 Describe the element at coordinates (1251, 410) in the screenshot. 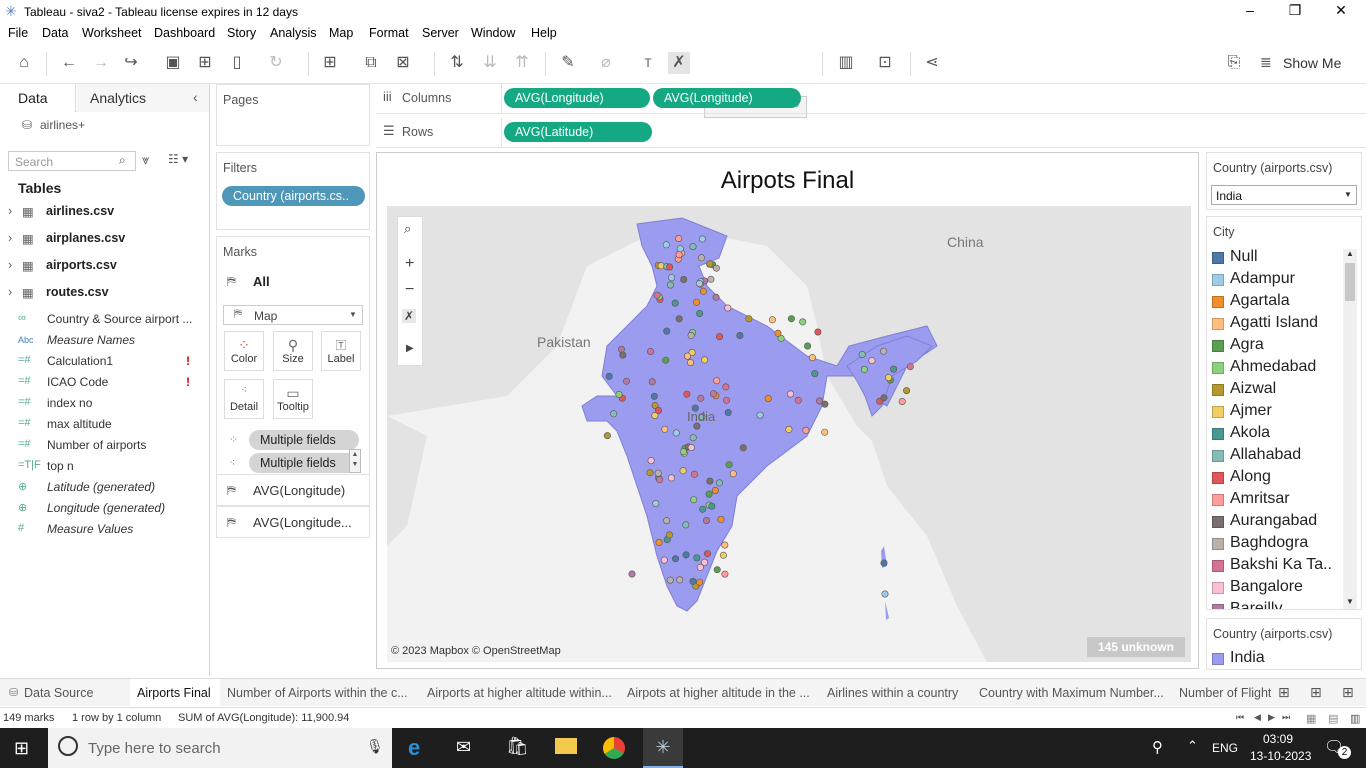

I see `legend-label: Ajmer` at that location.